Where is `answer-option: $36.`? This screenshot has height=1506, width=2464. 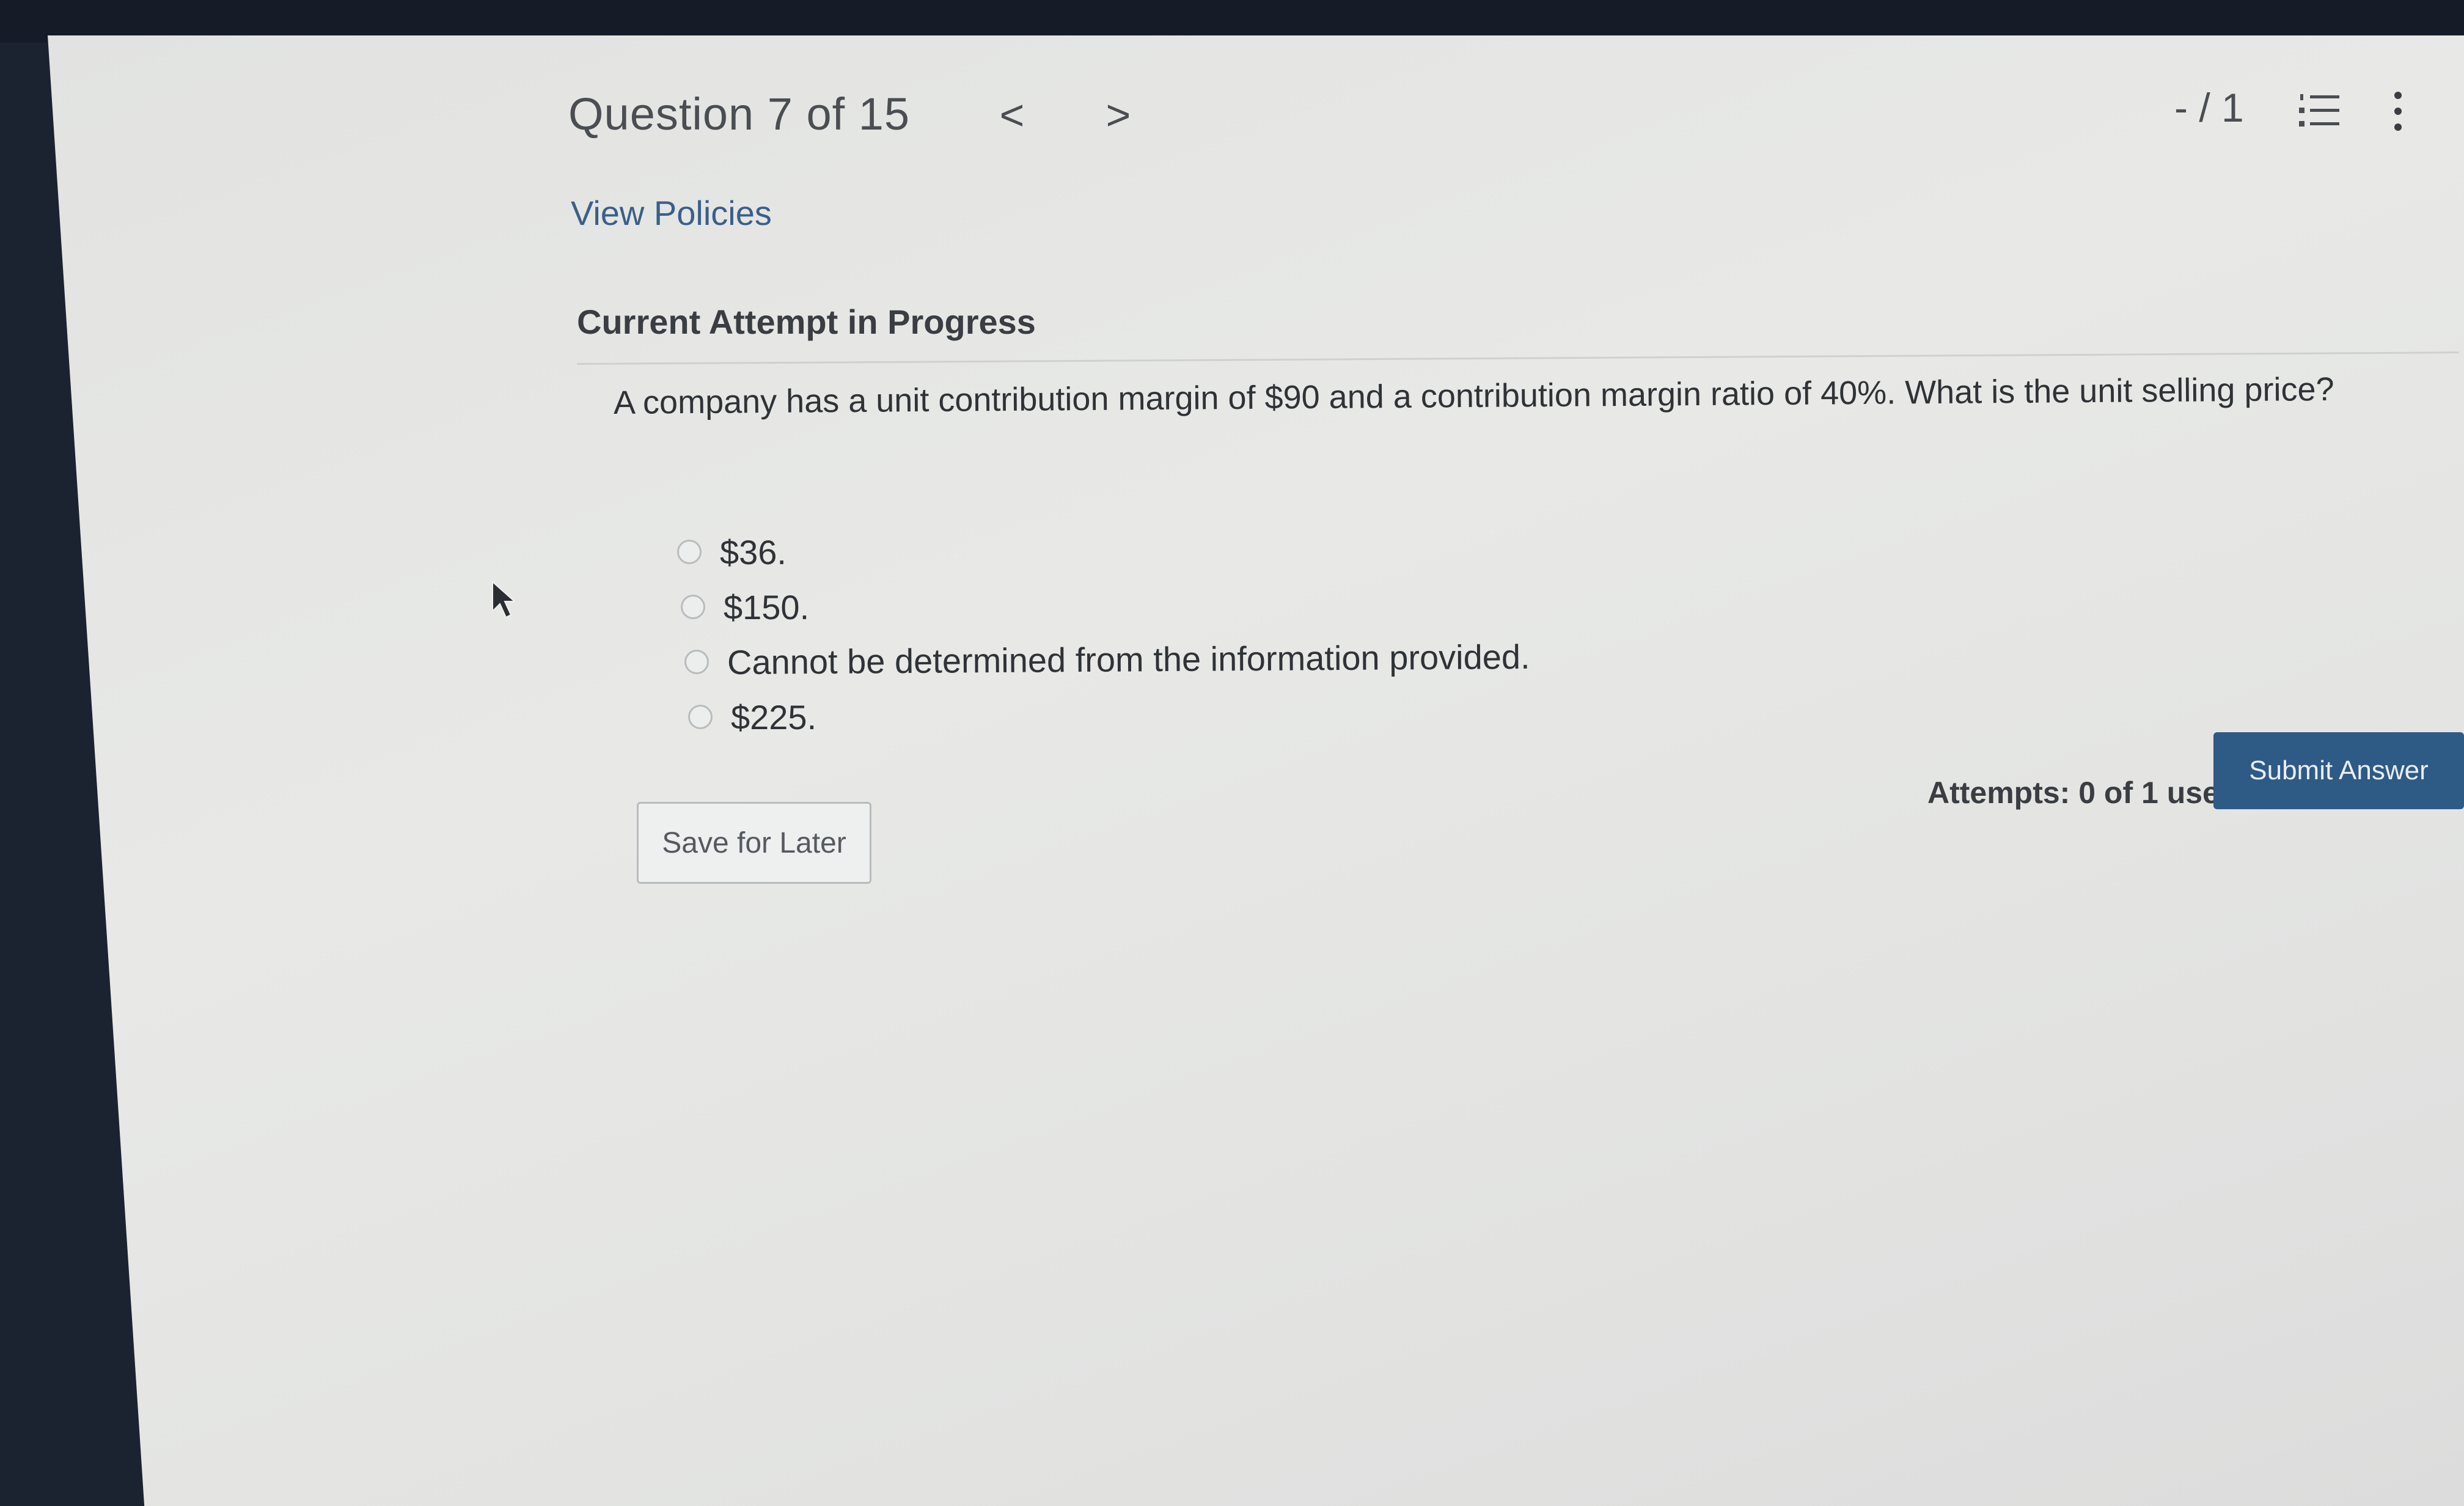 answer-option: $36. is located at coordinates (1103, 551).